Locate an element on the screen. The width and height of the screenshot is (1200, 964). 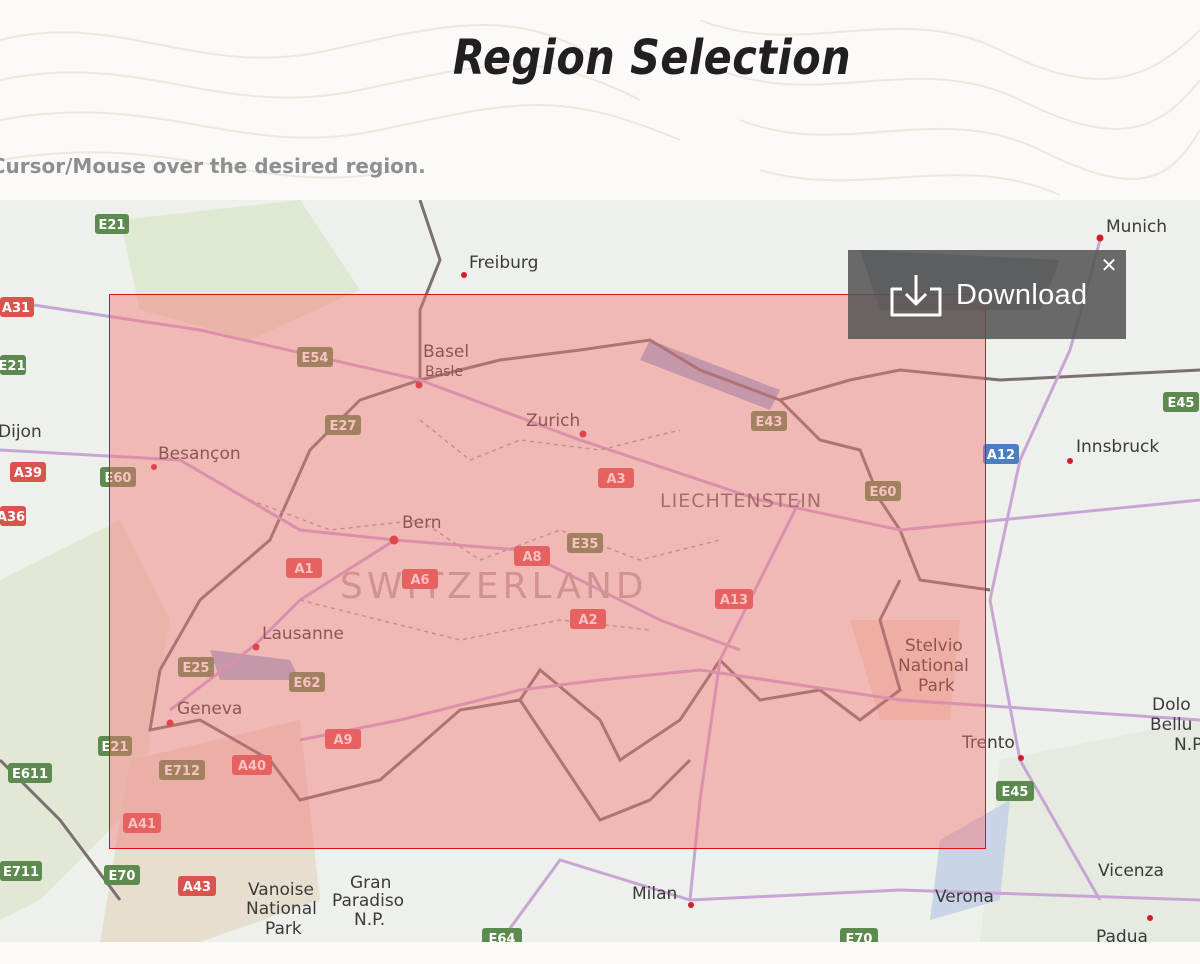
shield: A39 is located at coordinates (28, 472).